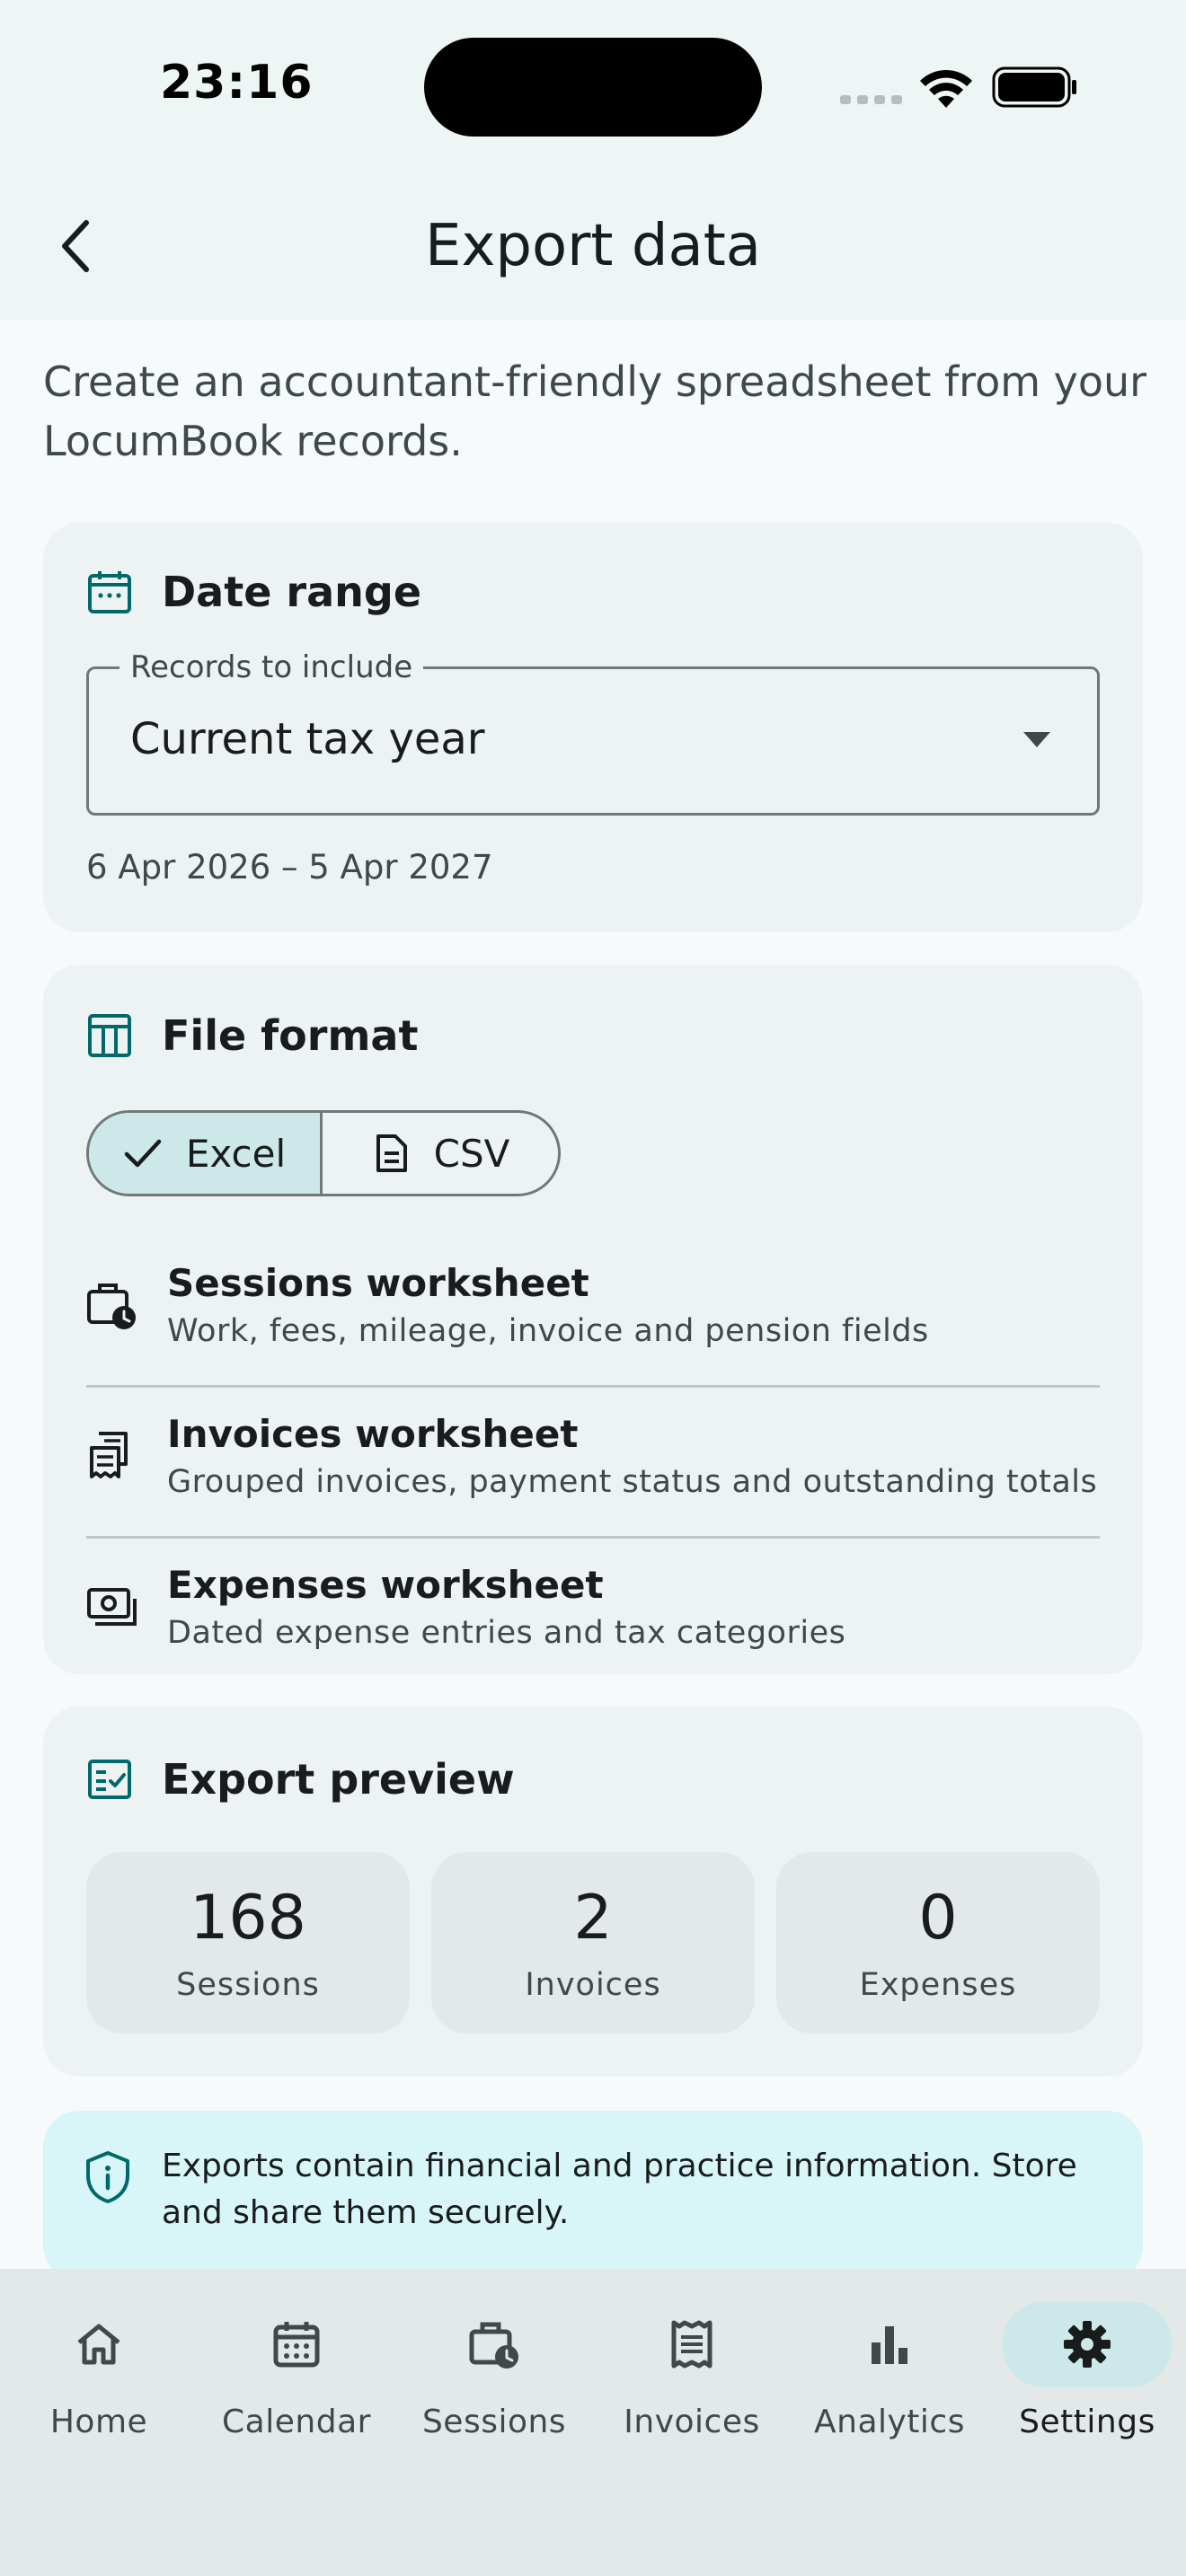 The height and width of the screenshot is (2576, 1186). I want to click on format-option-excel: Excel, so click(206, 1153).